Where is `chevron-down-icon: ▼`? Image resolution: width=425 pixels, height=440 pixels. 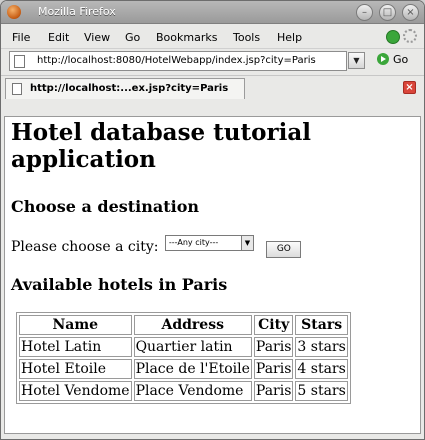
chevron-down-icon: ▼ is located at coordinates (246, 243).